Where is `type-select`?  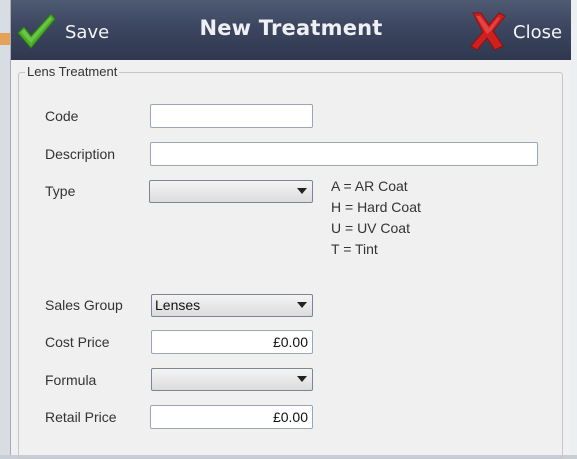 type-select is located at coordinates (231, 191).